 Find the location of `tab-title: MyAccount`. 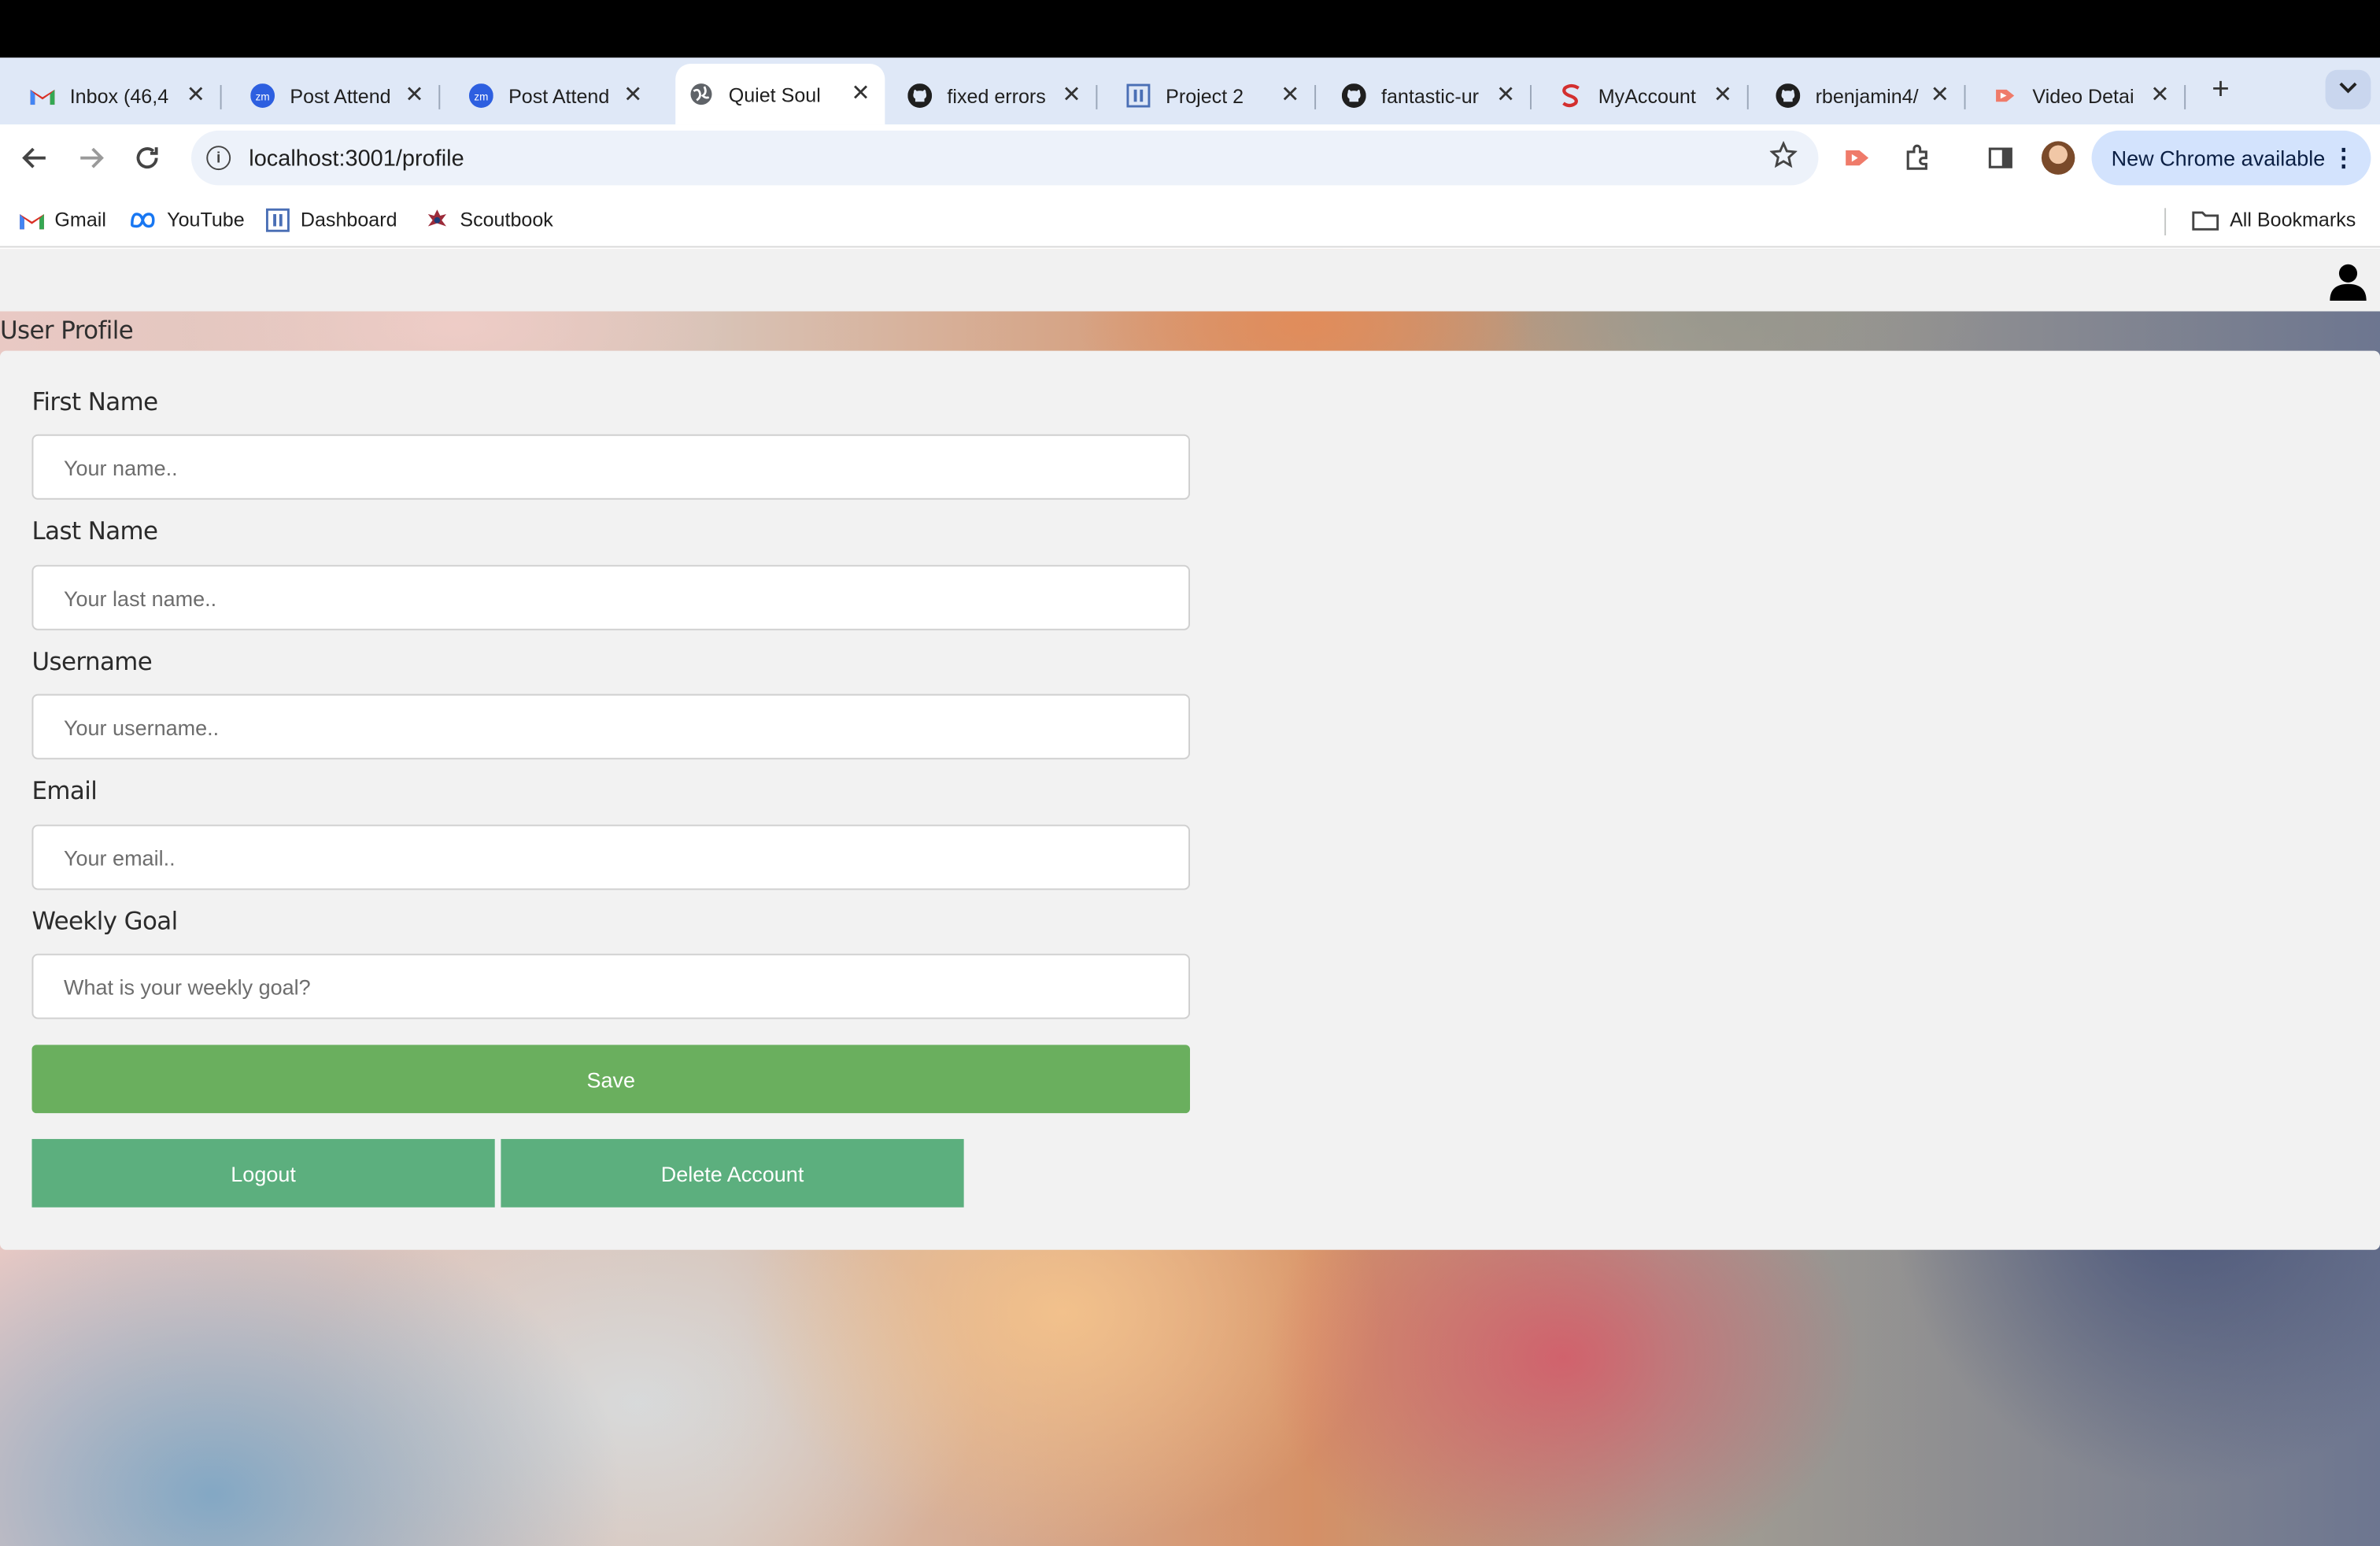

tab-title: MyAccount is located at coordinates (1647, 96).